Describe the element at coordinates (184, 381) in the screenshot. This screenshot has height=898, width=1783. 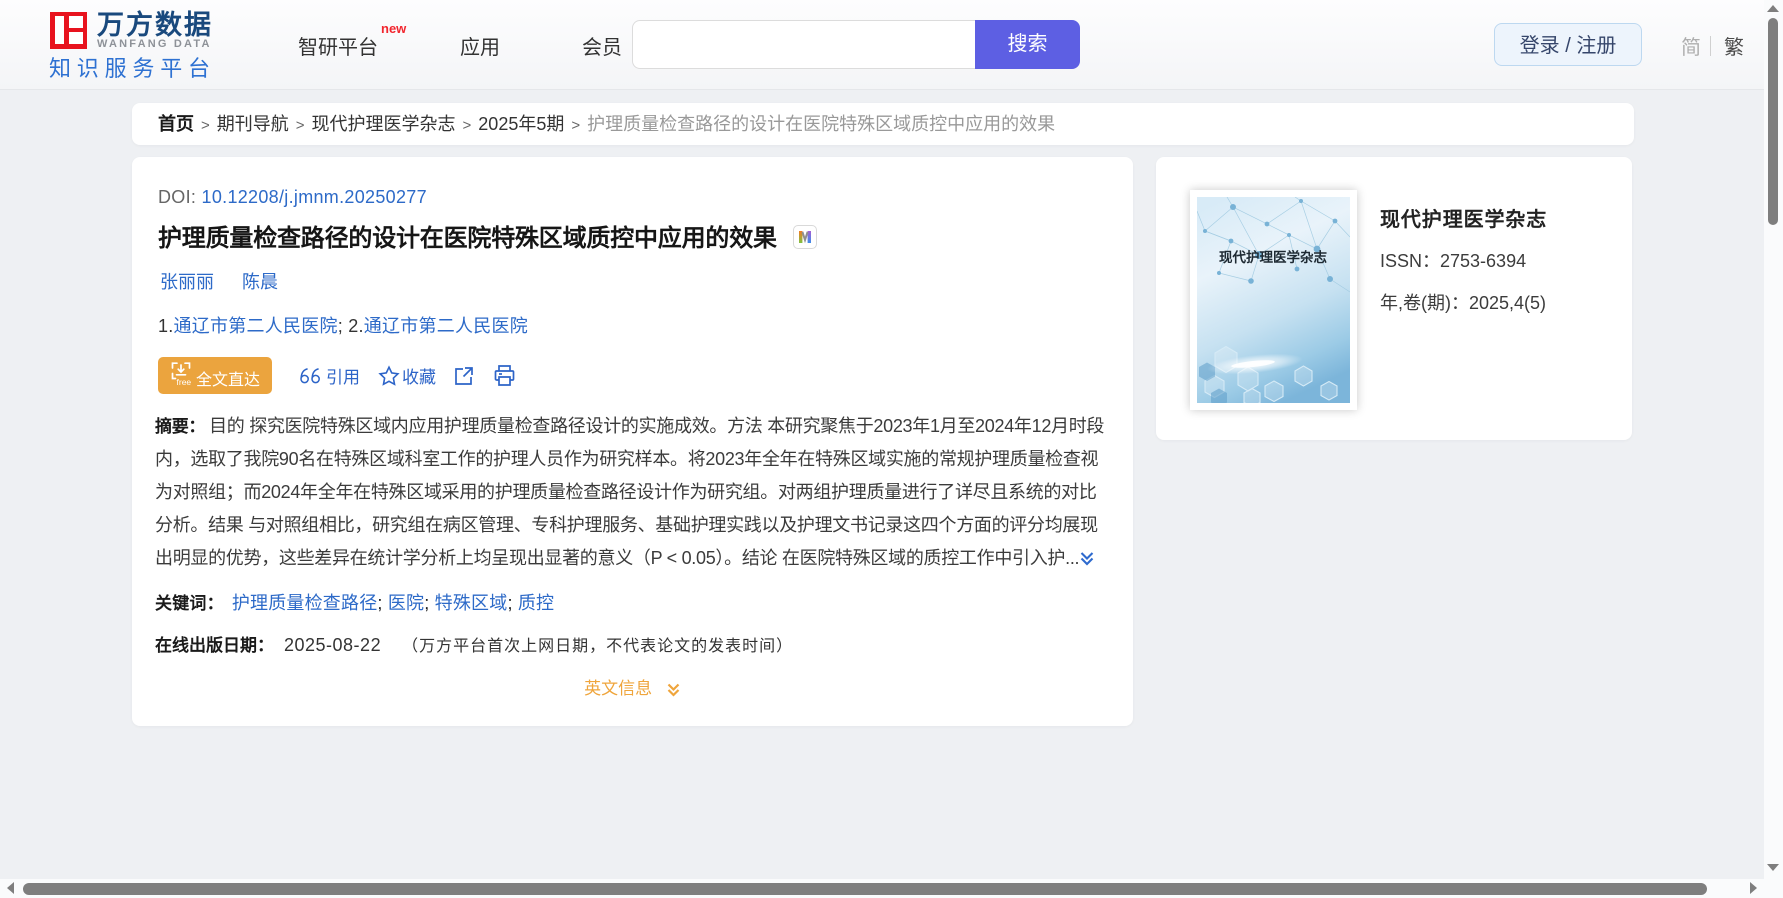
I see `svg-text: free` at that location.